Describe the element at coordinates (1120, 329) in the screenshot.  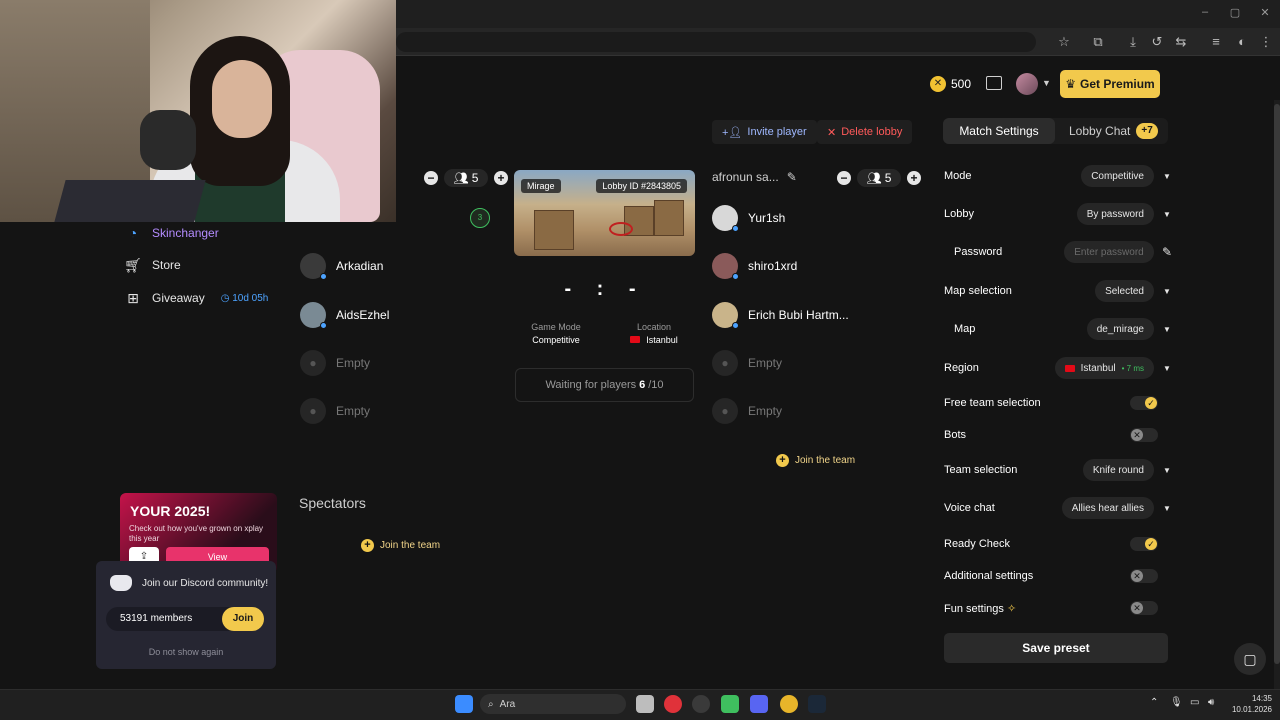
I see `map-select: de_mirage` at that location.